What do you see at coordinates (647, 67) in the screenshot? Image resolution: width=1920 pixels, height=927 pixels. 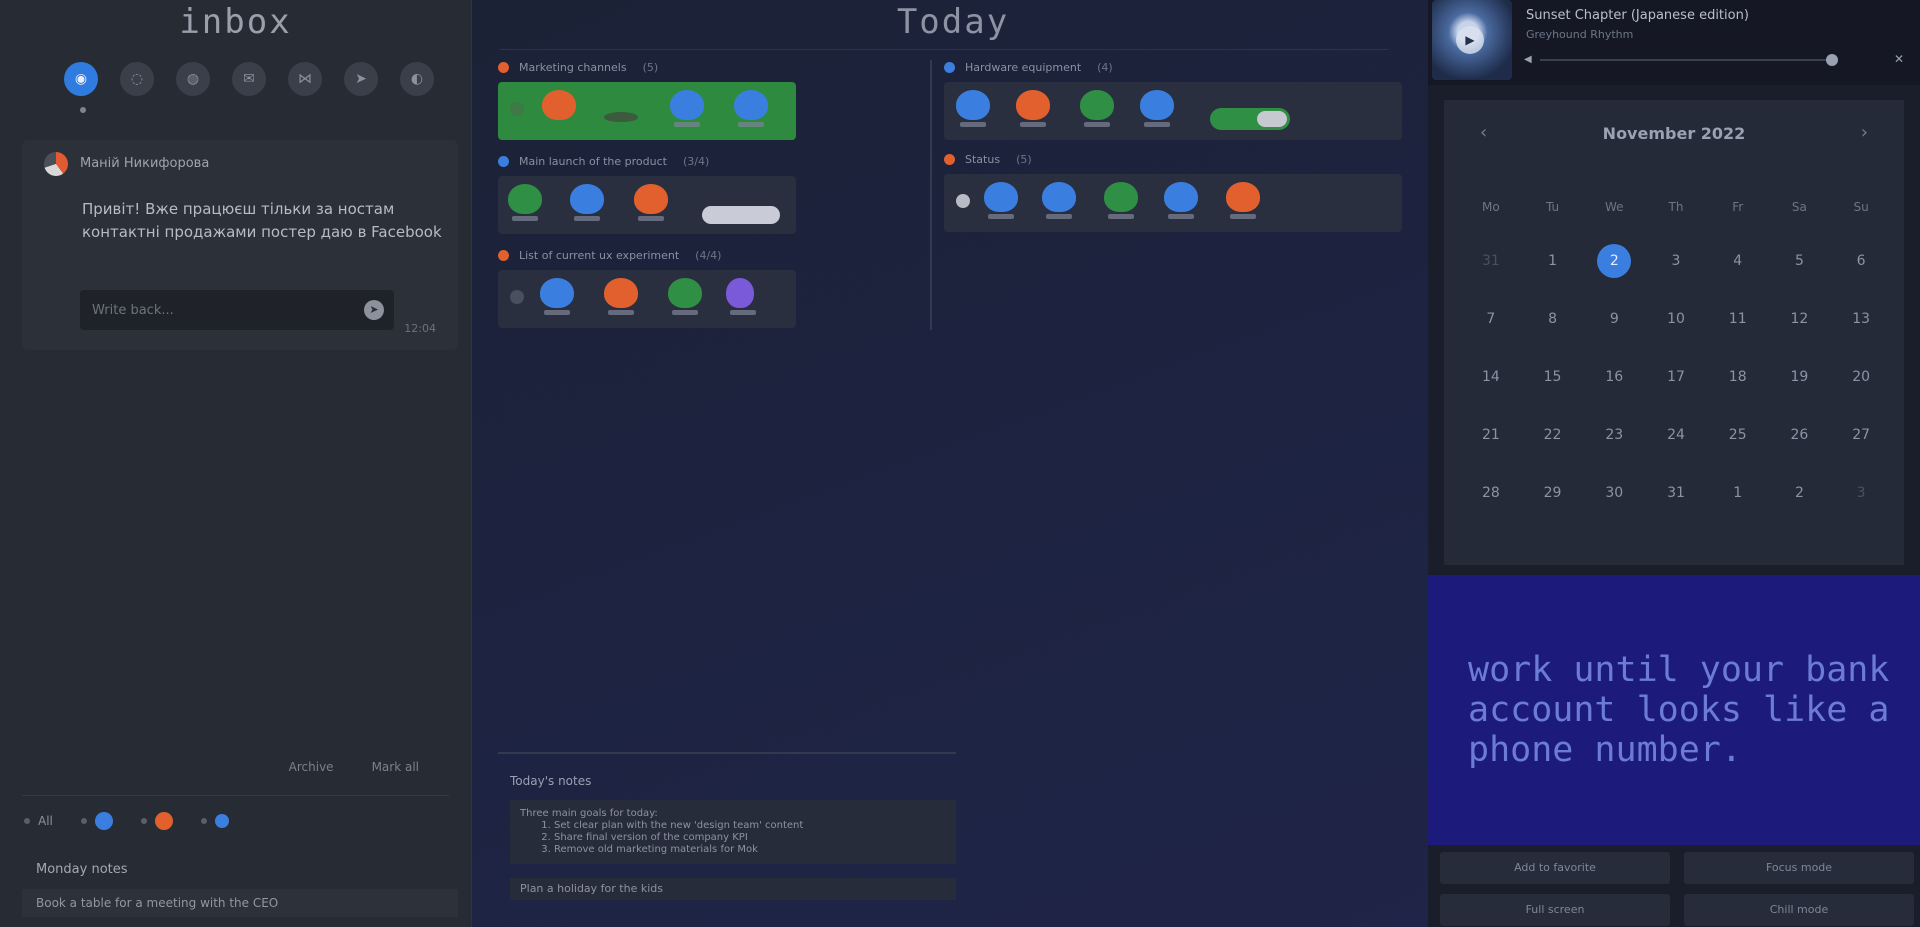 I see `group-header: Marketing channels (5)` at bounding box center [647, 67].